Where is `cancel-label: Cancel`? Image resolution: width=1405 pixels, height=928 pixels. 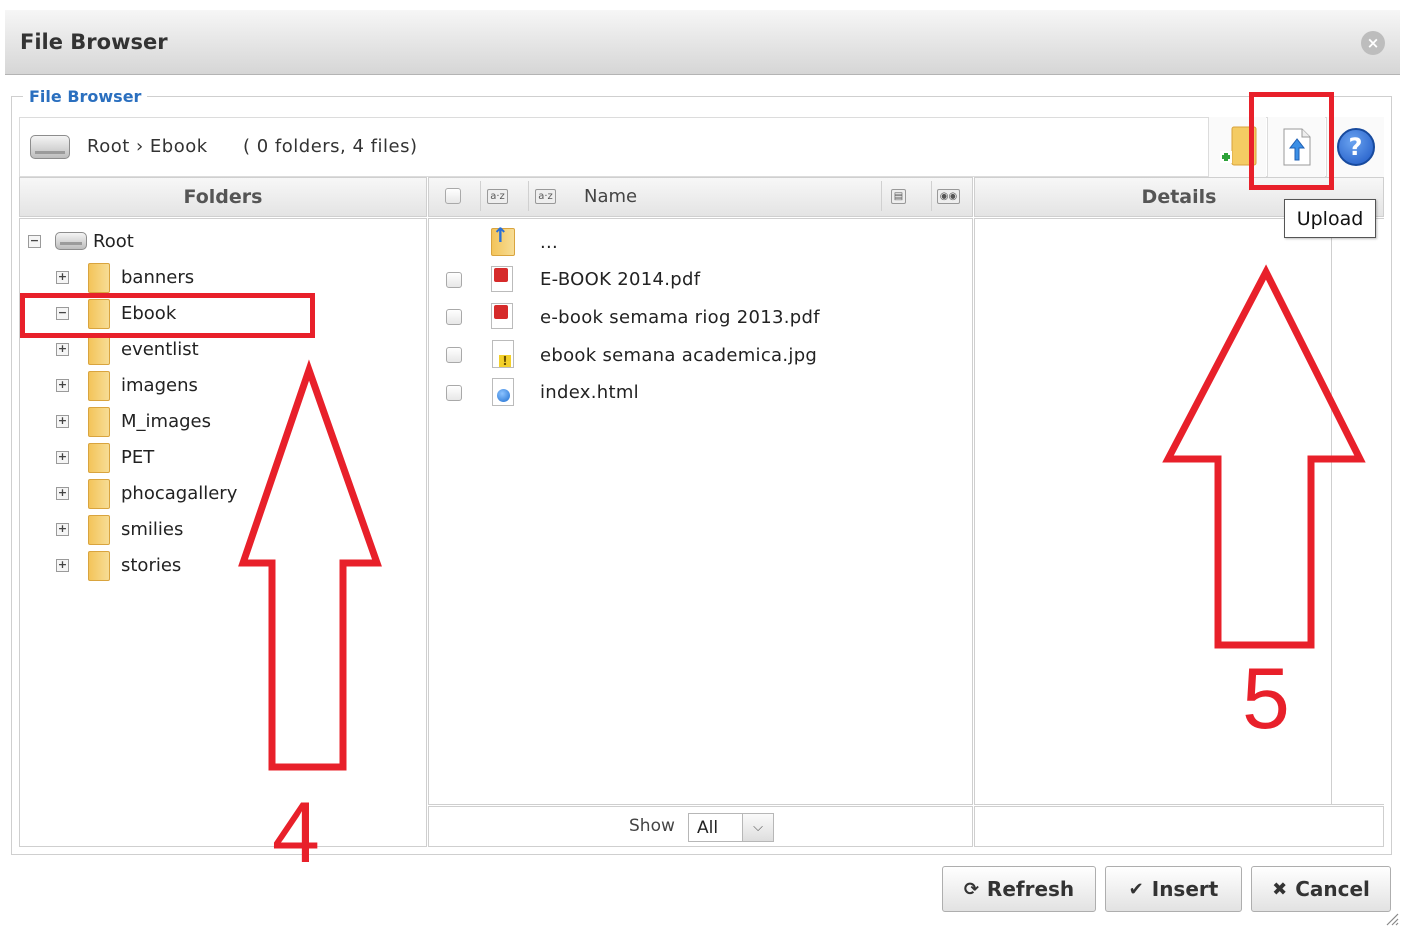 cancel-label: Cancel is located at coordinates (1332, 889).